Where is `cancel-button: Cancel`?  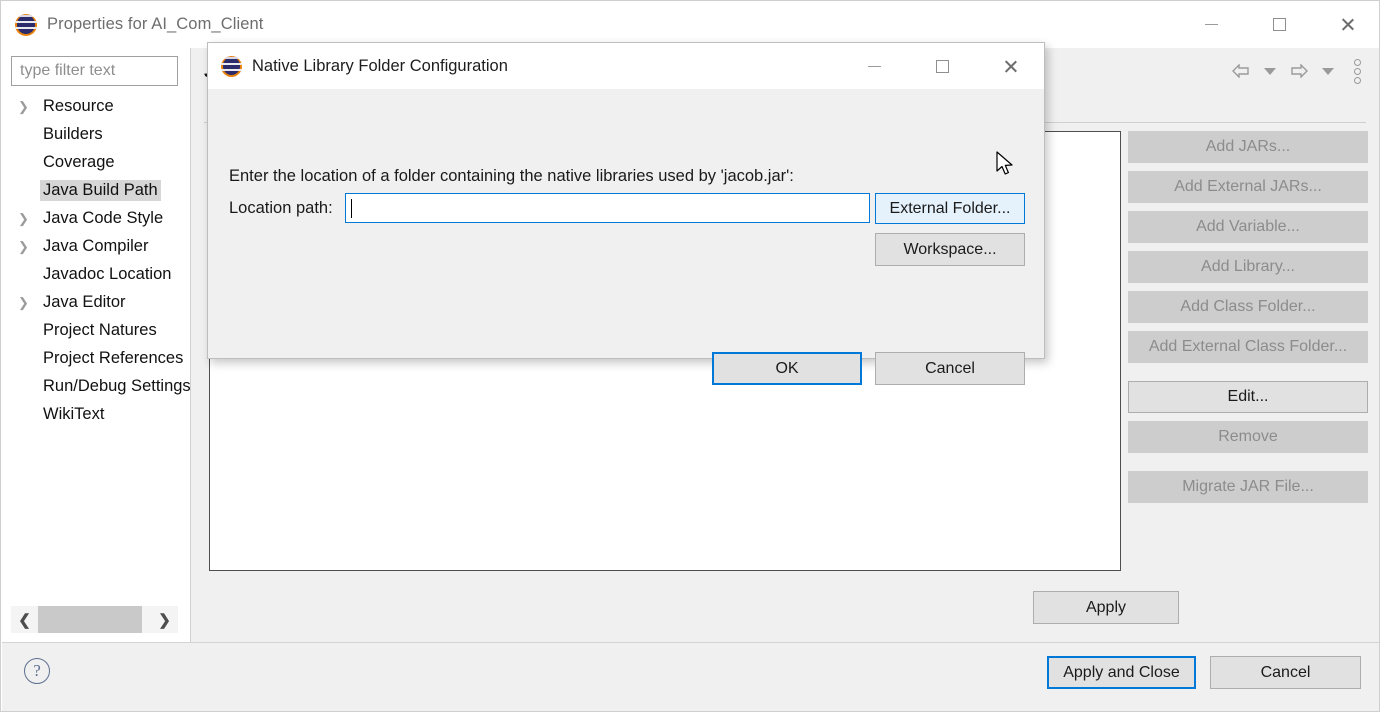 cancel-button: Cancel is located at coordinates (1285, 672).